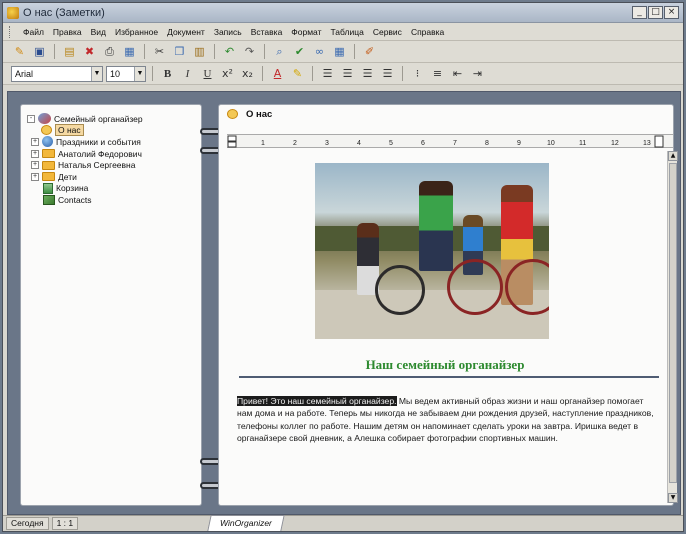  Describe the element at coordinates (13, 12) in the screenshot. I see `app-icon` at that location.